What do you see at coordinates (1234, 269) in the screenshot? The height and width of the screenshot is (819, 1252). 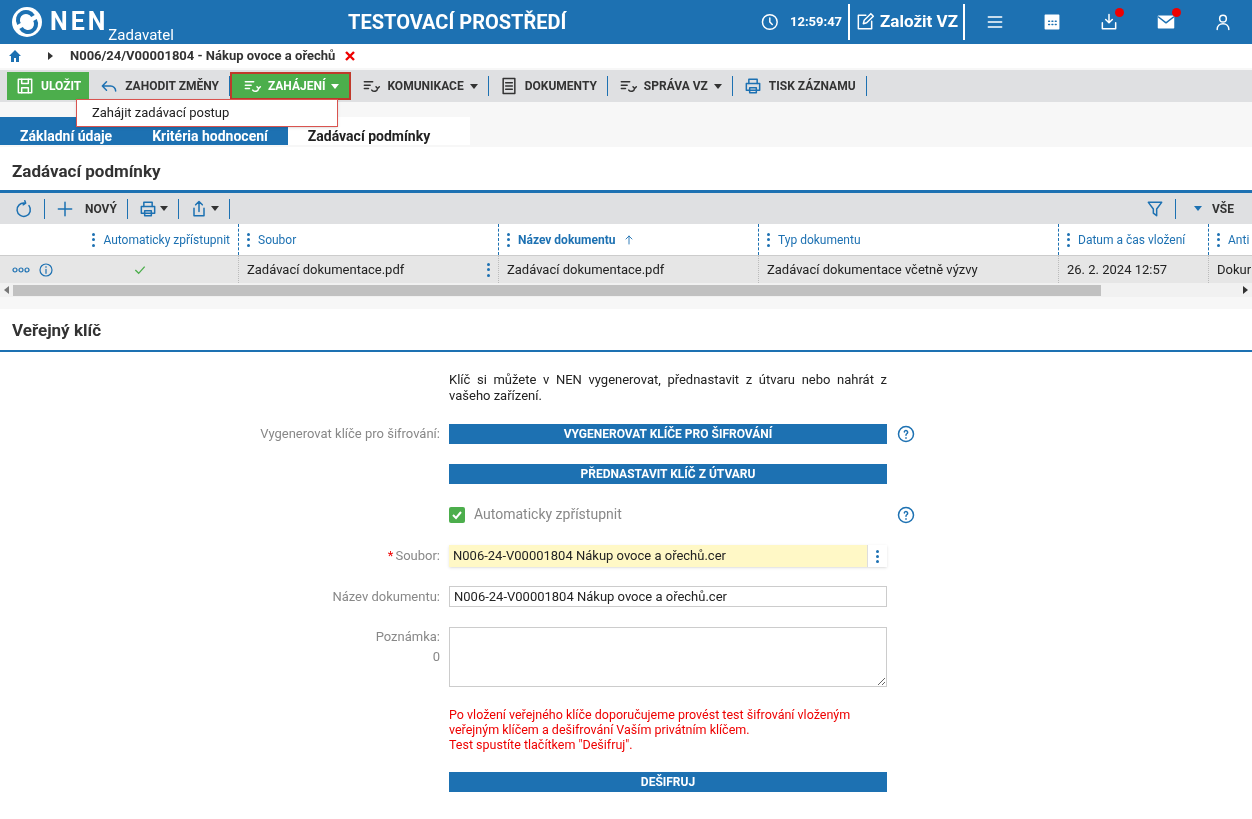 I see `table-cell-text: Dokur` at bounding box center [1234, 269].